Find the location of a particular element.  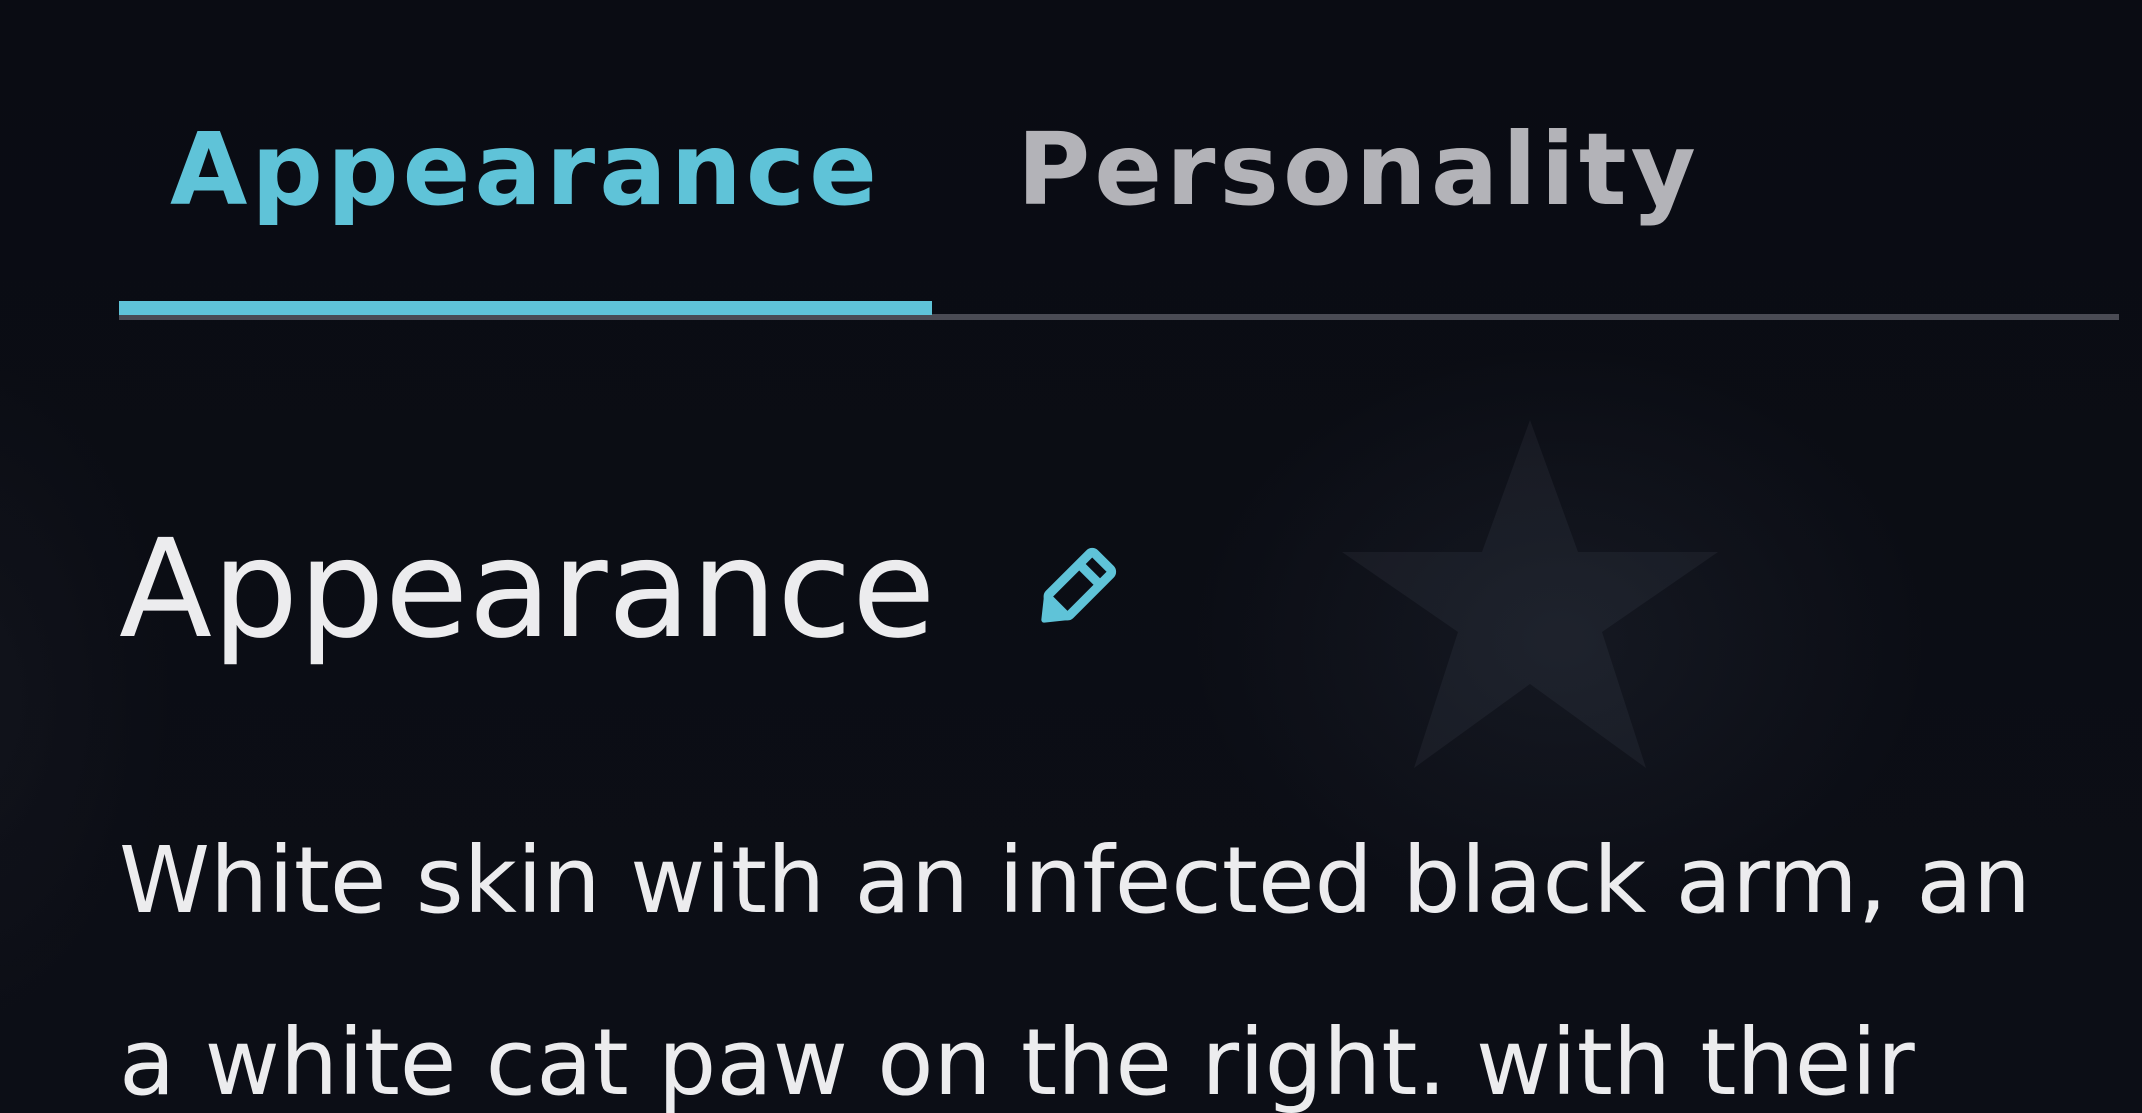

edit-appearance-button is located at coordinates (1074, 590).